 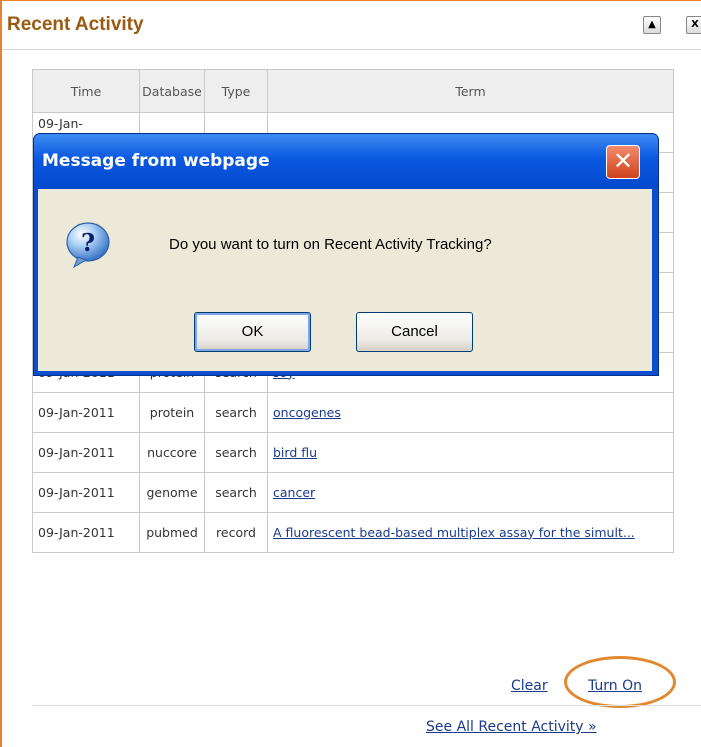 I want to click on table-cell-type: record, so click(x=236, y=532).